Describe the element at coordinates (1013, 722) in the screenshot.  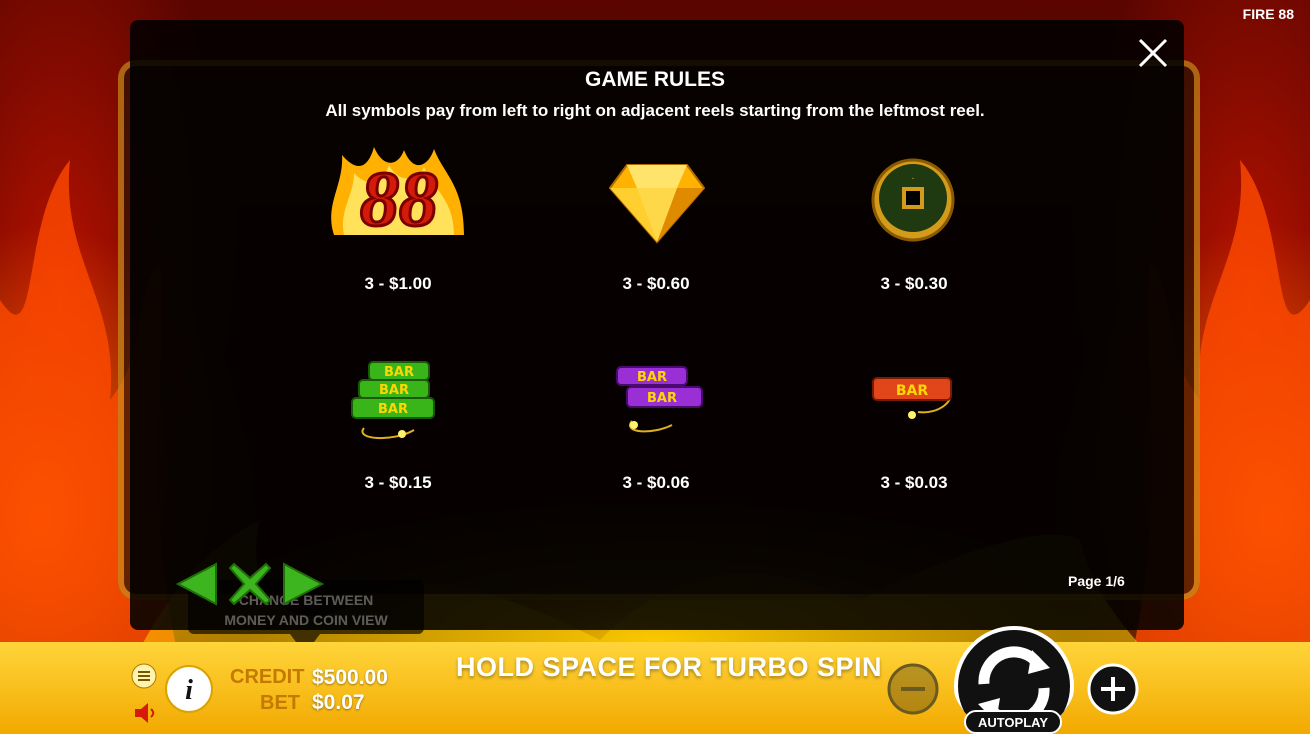
I see `autoplay-button: AUTOPLAY` at that location.